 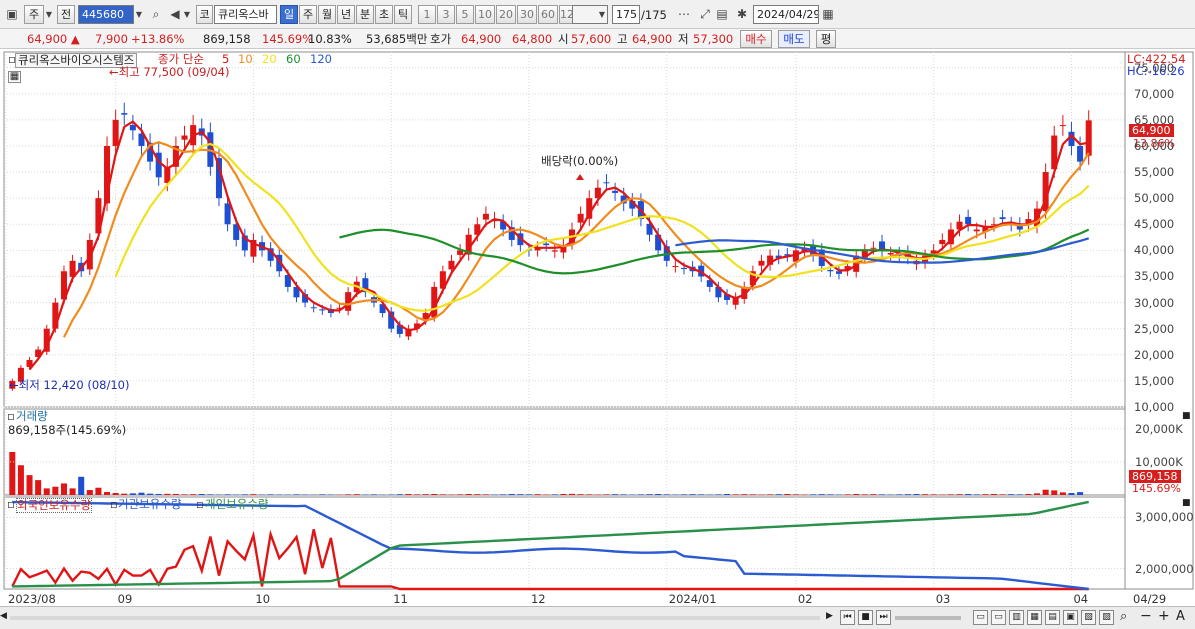 What do you see at coordinates (465, 14) in the screenshot?
I see `interval-button-5: 5` at bounding box center [465, 14].